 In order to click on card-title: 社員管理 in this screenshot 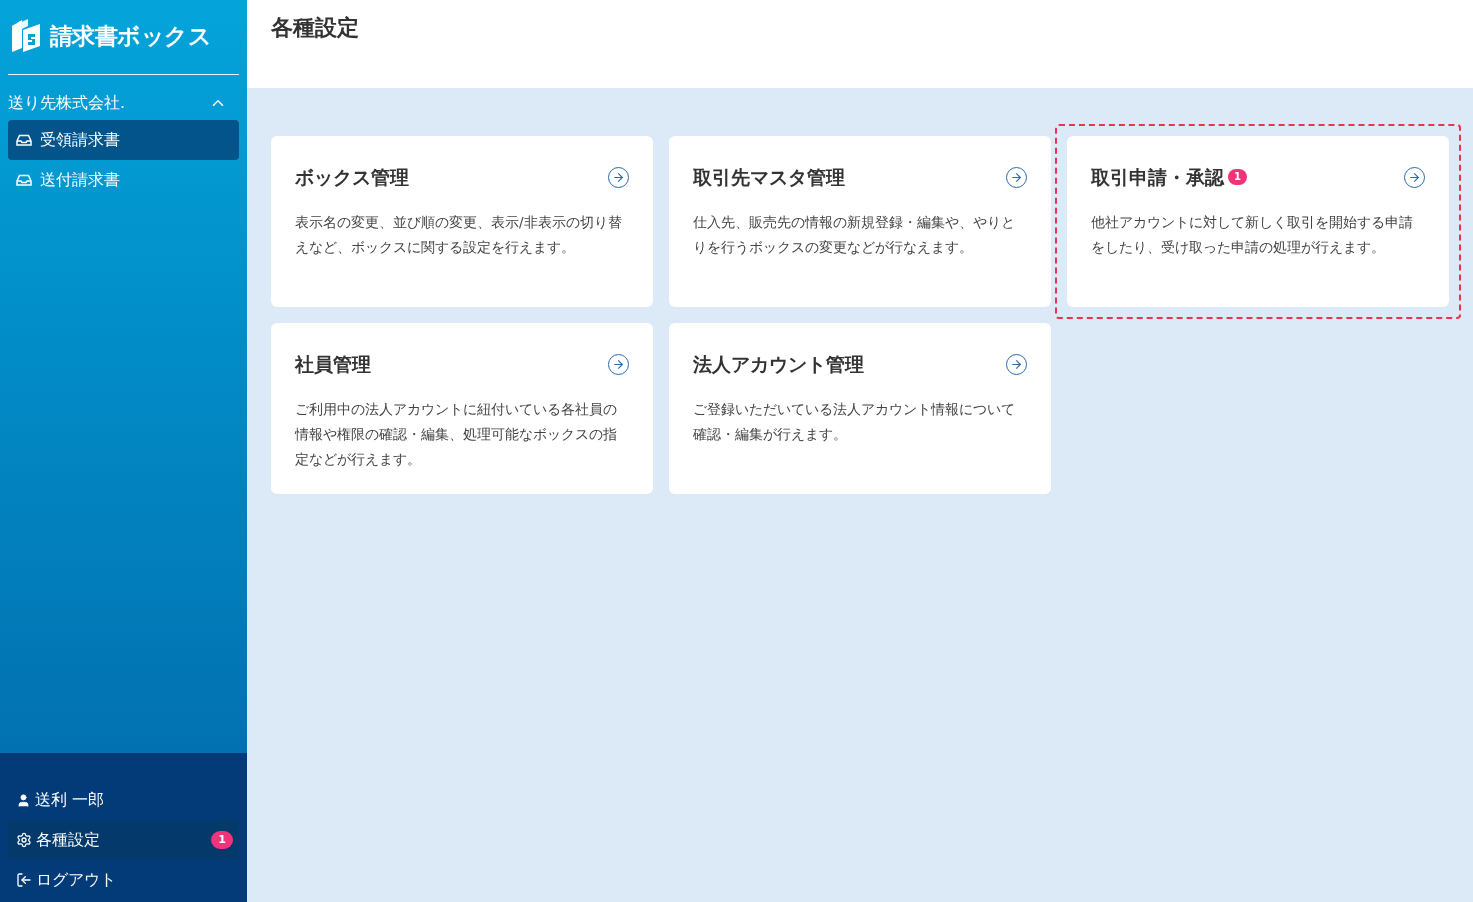, I will do `click(333, 364)`.